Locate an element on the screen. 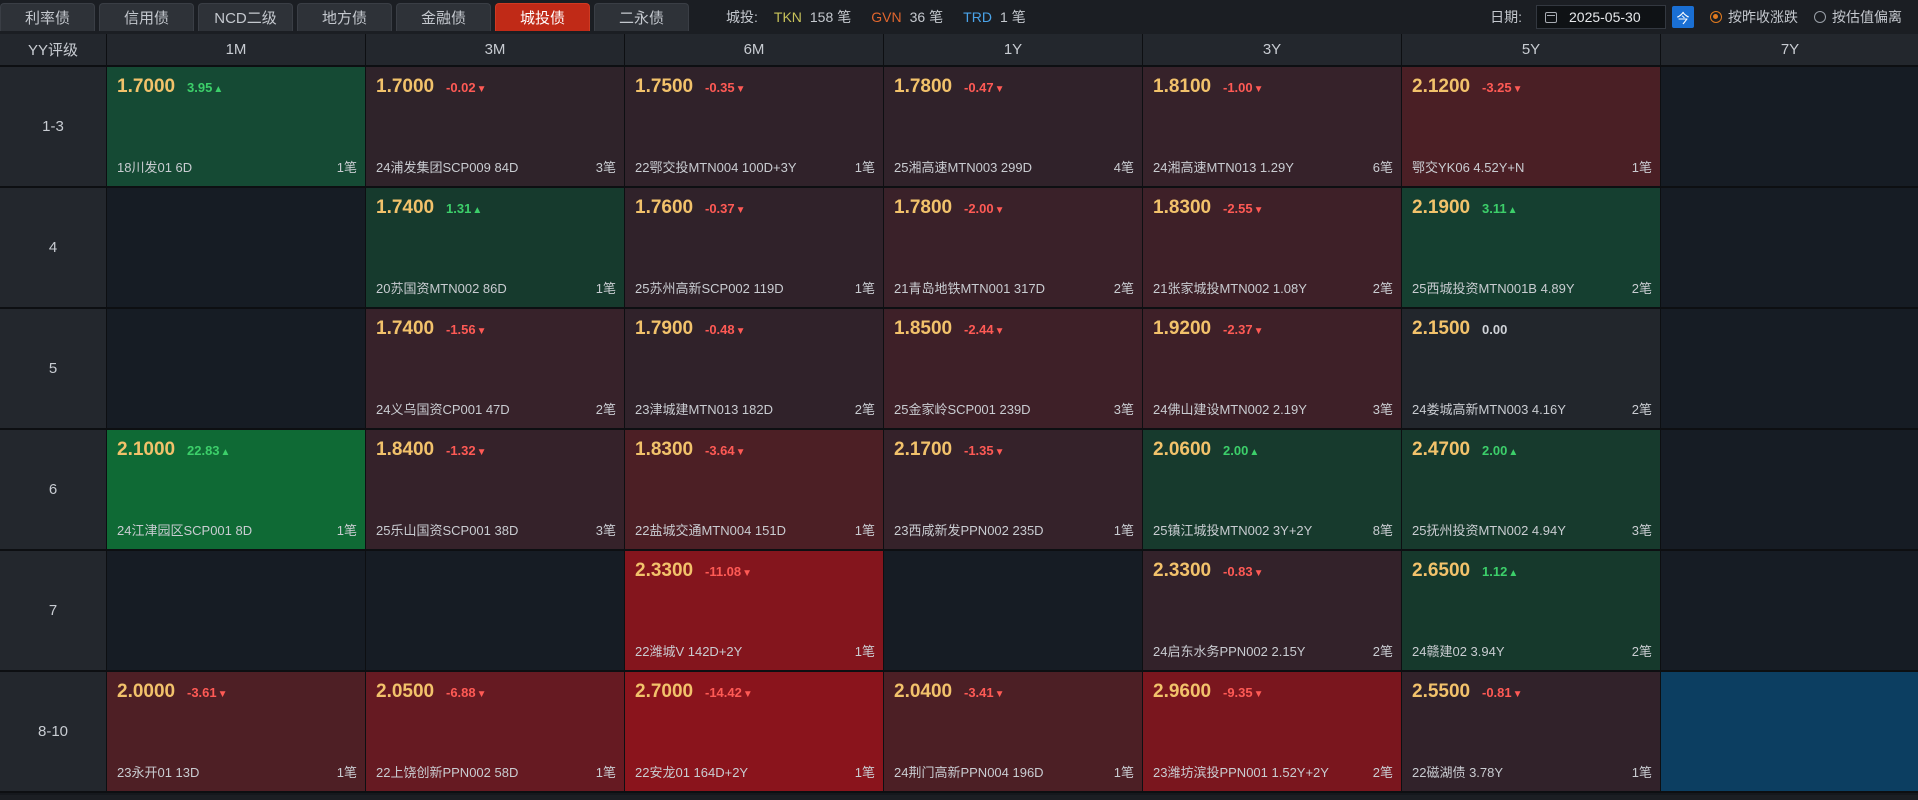  date-label: 日期: is located at coordinates (1506, 17).